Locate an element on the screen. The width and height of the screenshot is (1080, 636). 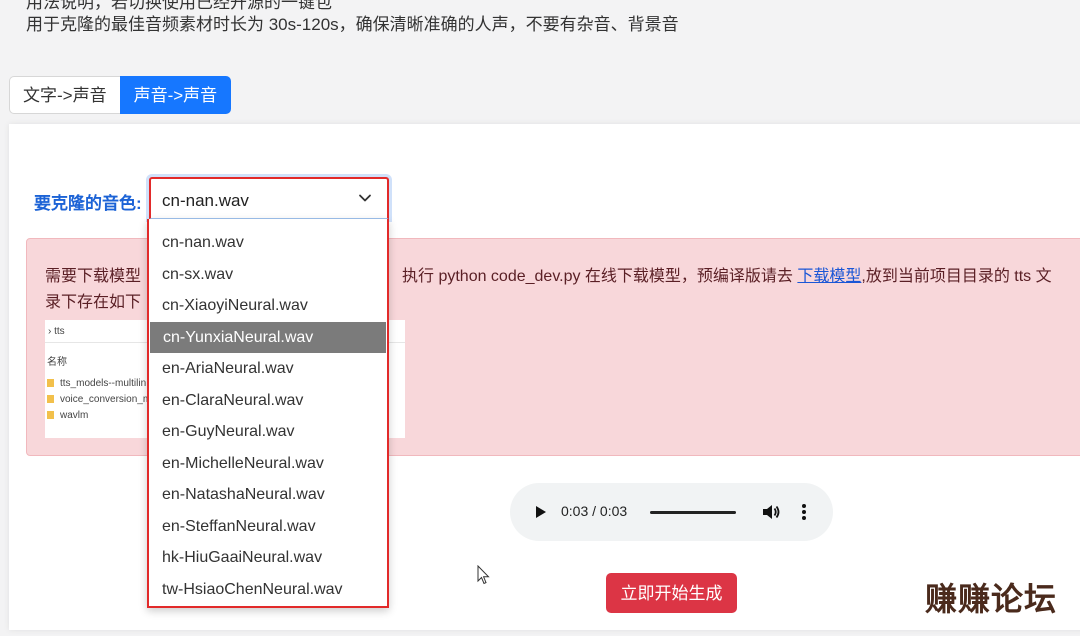
generate-button: 立即开始生成 is located at coordinates (671, 593).